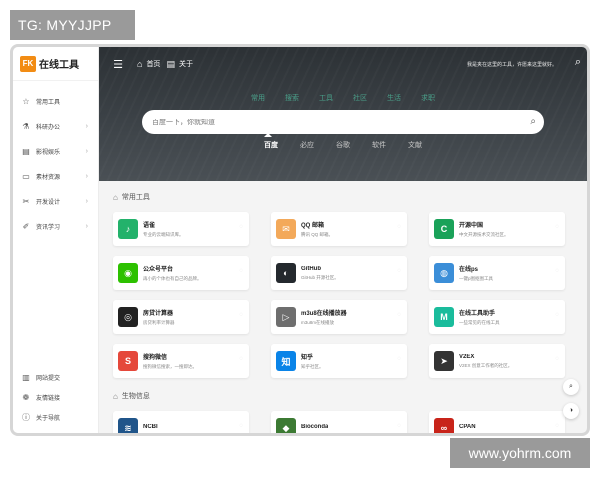  What do you see at coordinates (360, 98) in the screenshot?
I see `tab-community: 社区` at bounding box center [360, 98].